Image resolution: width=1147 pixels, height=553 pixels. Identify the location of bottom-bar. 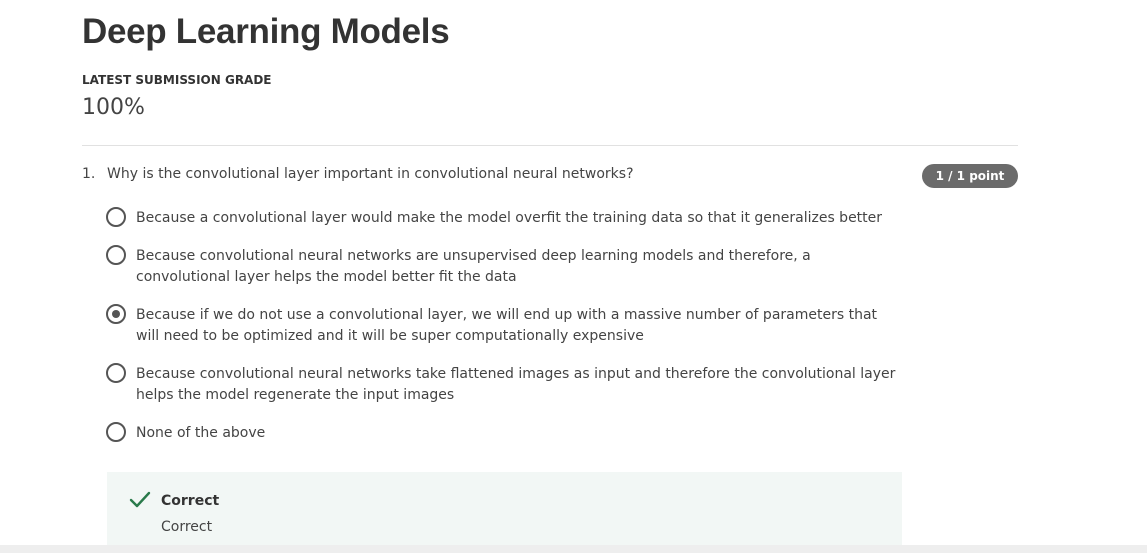
(573, 549).